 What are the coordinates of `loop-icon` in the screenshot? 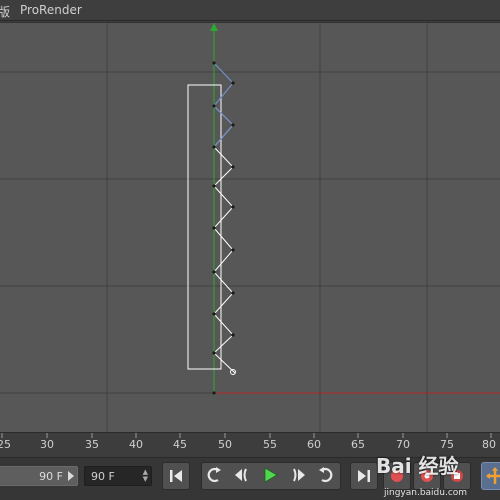 It's located at (214, 475).